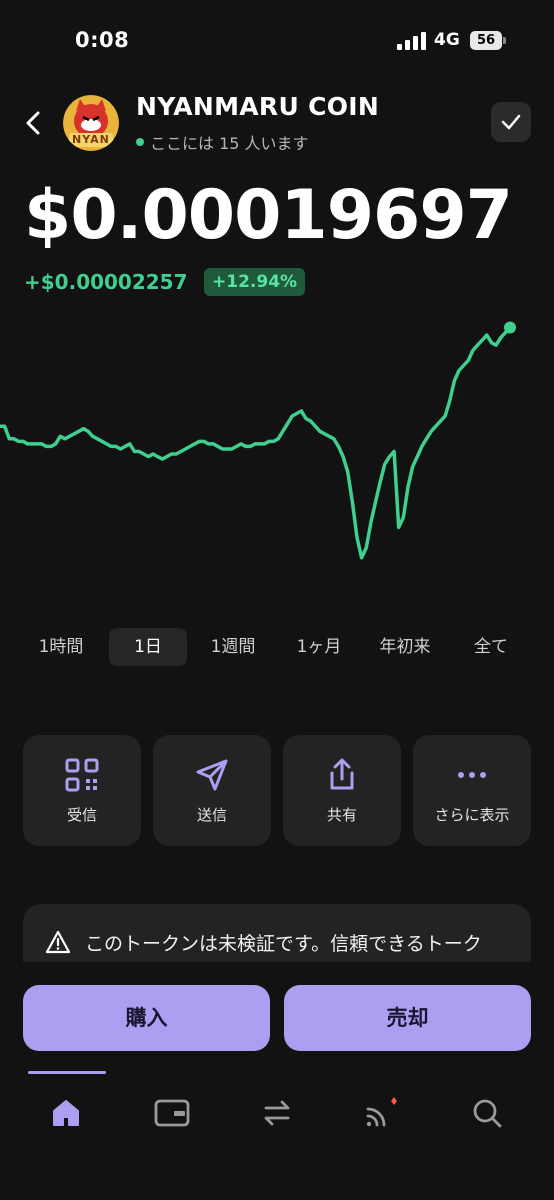  Describe the element at coordinates (341, 815) in the screenshot. I see `share-label: 共有` at that location.